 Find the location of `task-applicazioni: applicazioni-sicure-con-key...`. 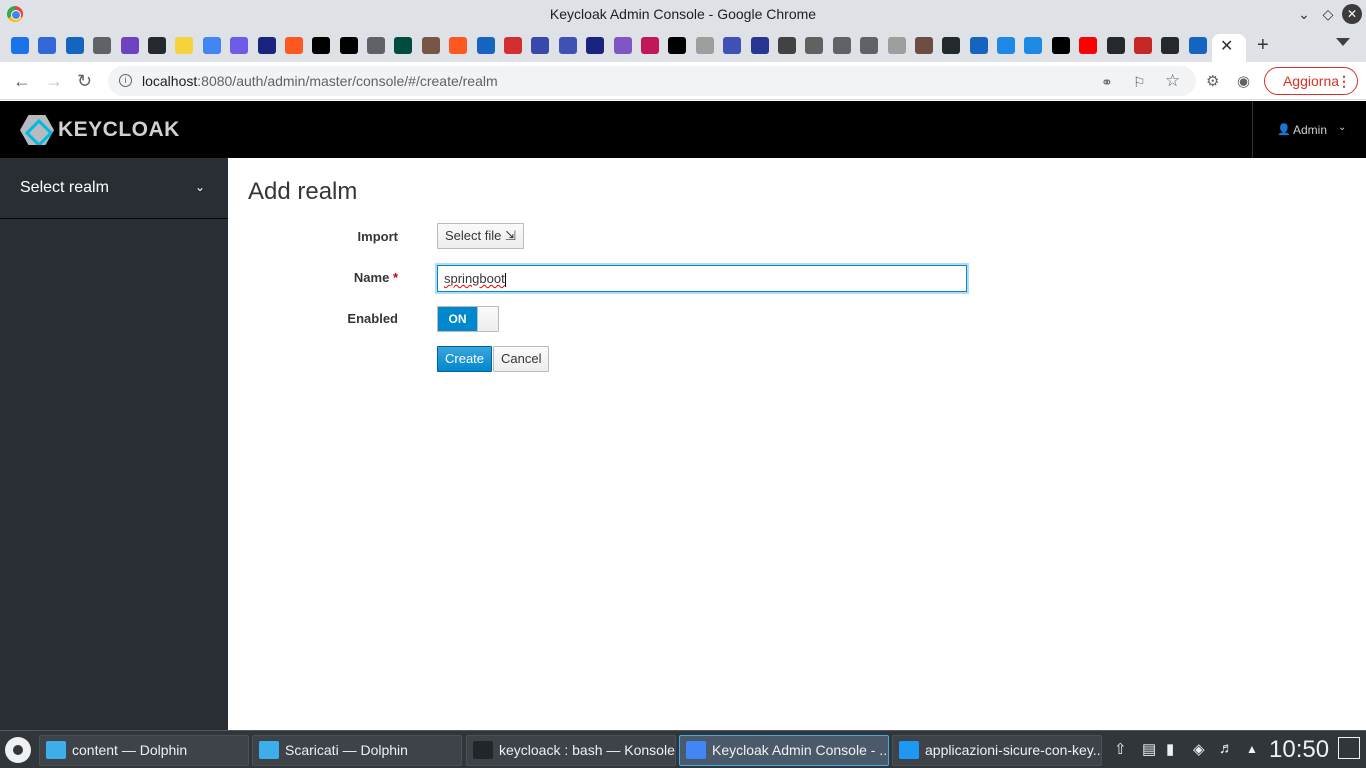

task-applicazioni: applicazioni-sicure-con-key... is located at coordinates (997, 750).